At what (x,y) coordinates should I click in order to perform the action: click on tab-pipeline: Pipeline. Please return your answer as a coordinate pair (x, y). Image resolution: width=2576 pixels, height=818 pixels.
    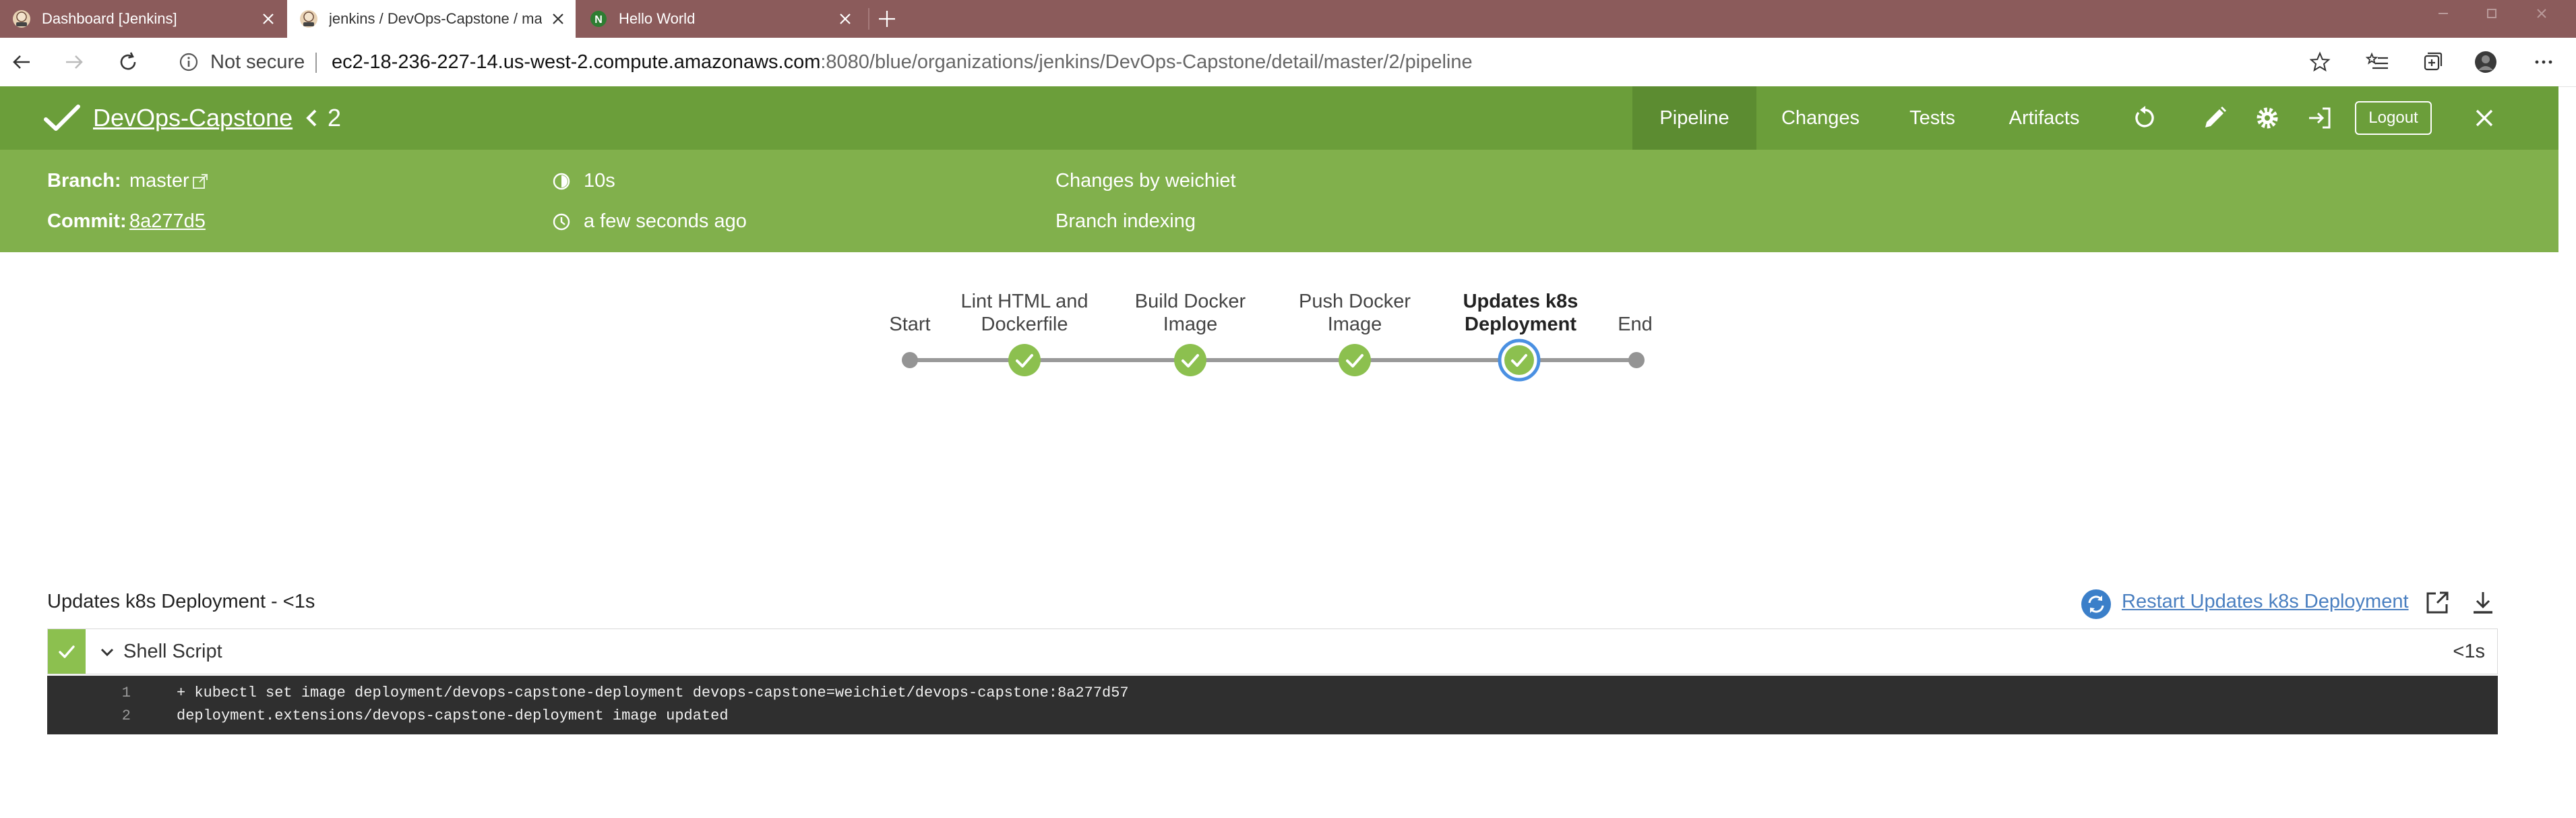
    Looking at the image, I should click on (1694, 118).